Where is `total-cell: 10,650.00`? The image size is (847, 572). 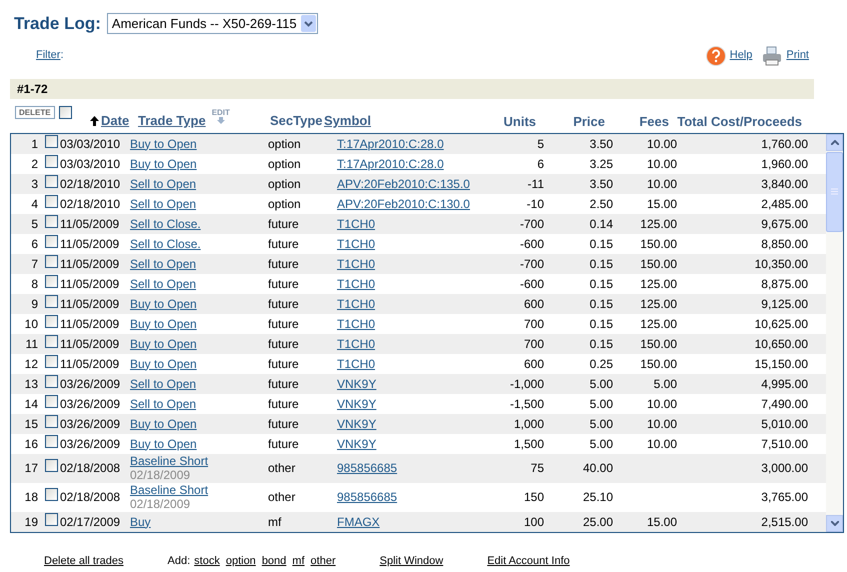
total-cell: 10,650.00 is located at coordinates (781, 343).